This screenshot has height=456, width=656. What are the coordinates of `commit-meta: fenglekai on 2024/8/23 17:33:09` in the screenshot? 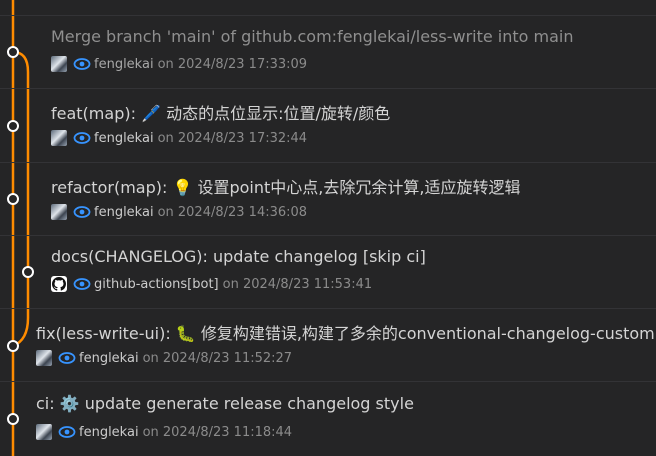 It's located at (179, 64).